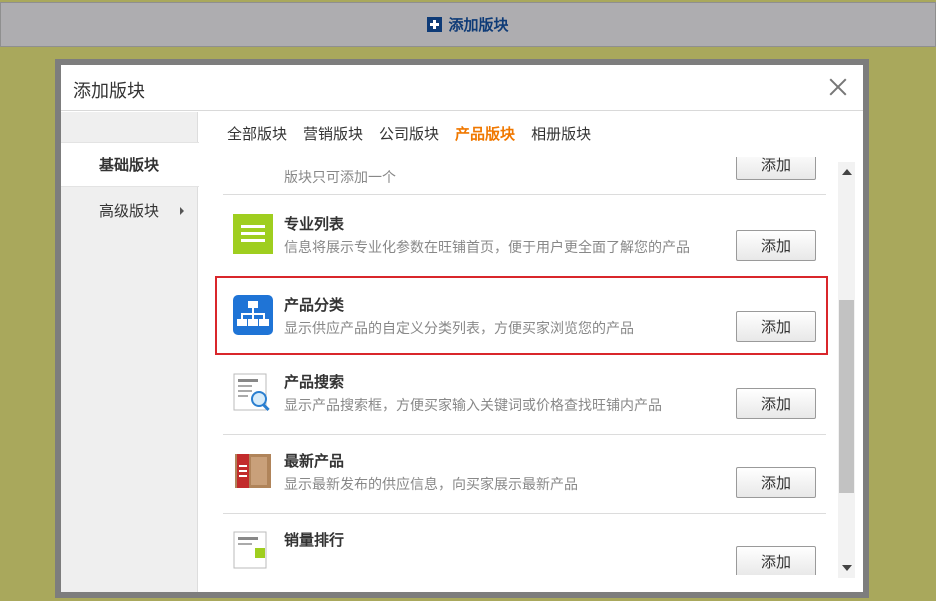 This screenshot has height=601, width=936. I want to click on item-name: 产品分类, so click(314, 305).